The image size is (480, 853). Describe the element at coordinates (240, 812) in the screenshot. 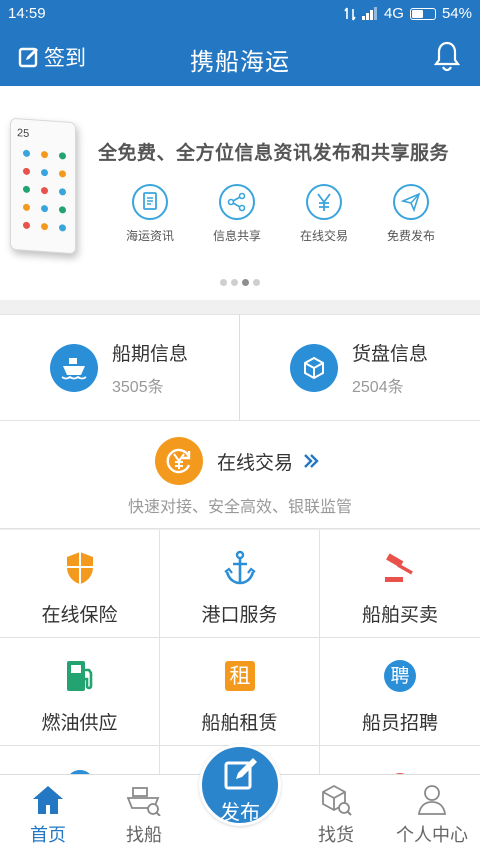

I see `publish-label: 发布` at that location.